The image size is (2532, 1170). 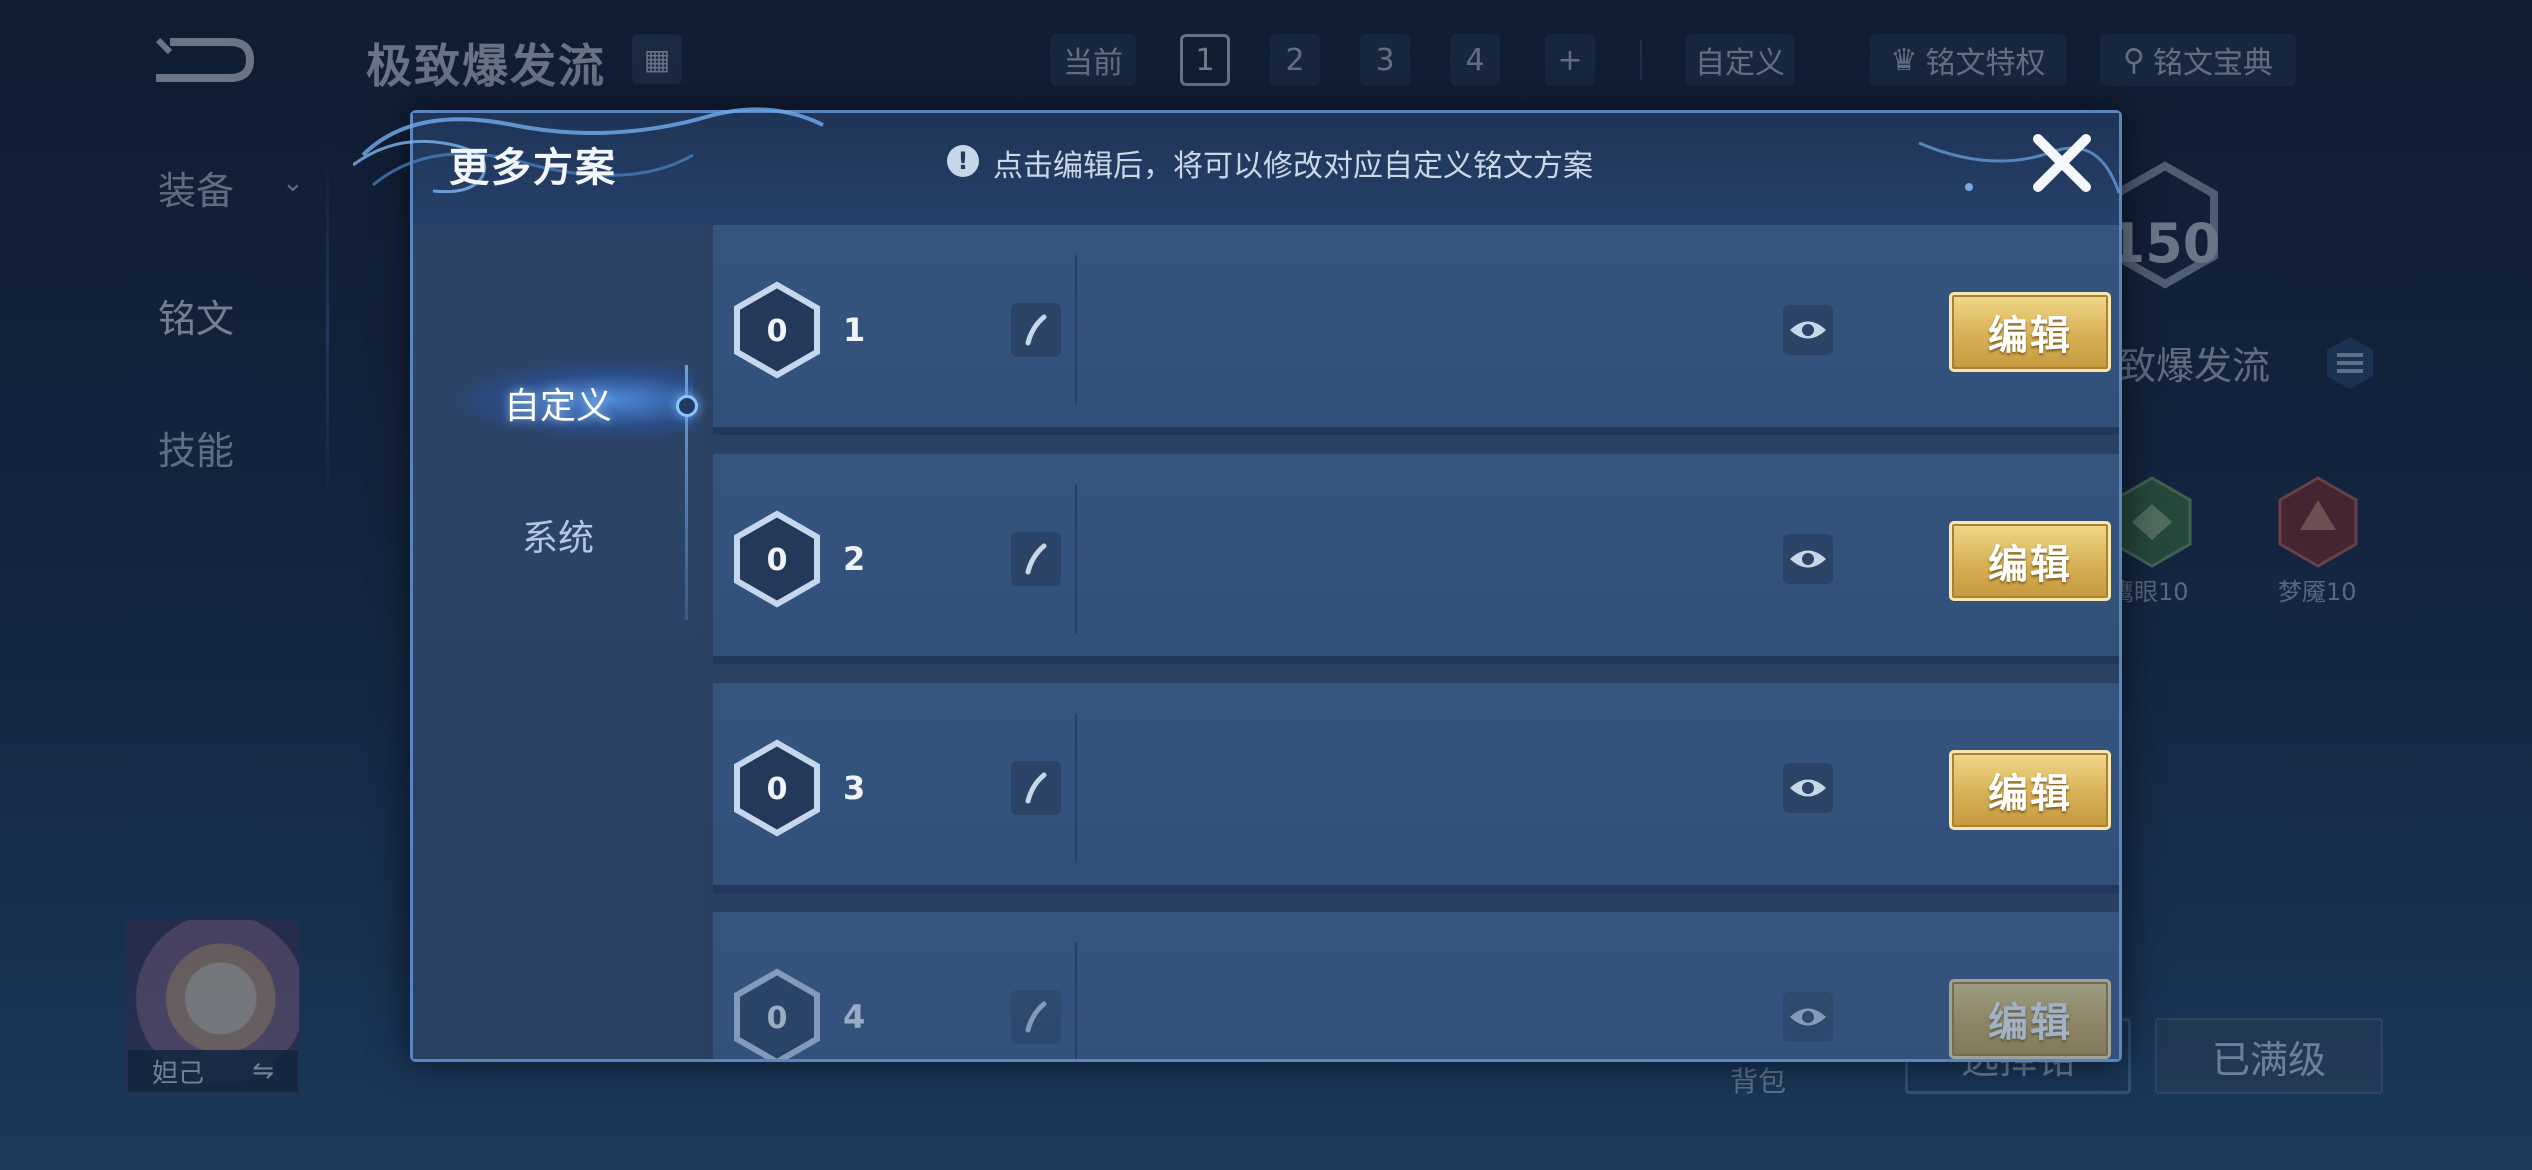 I want to click on rune-nightmare-icon, so click(x=2318, y=522).